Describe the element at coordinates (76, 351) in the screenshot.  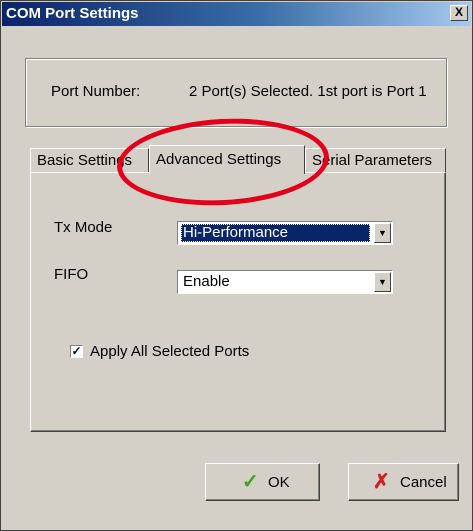
I see `apply-all-checkbox: ✓` at that location.